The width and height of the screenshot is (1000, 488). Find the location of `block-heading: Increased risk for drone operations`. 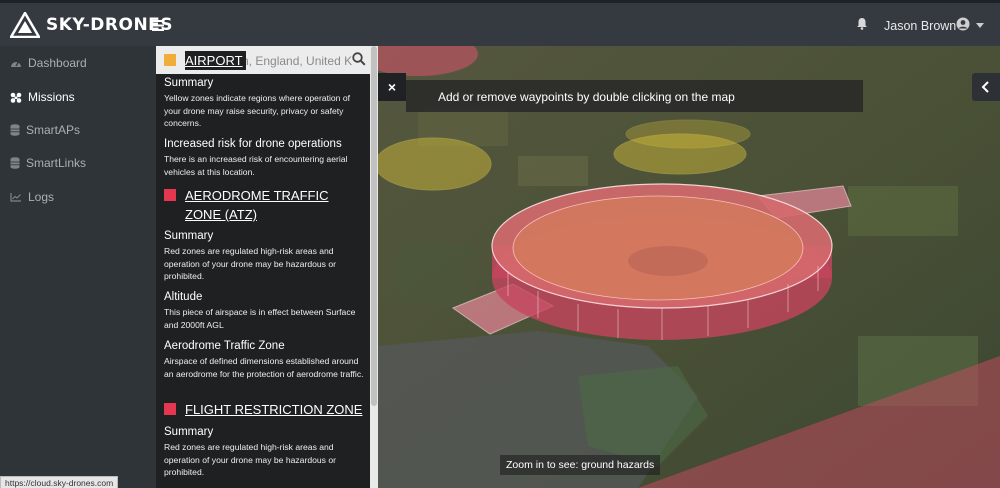

block-heading: Increased risk for drone operations is located at coordinates (253, 144).